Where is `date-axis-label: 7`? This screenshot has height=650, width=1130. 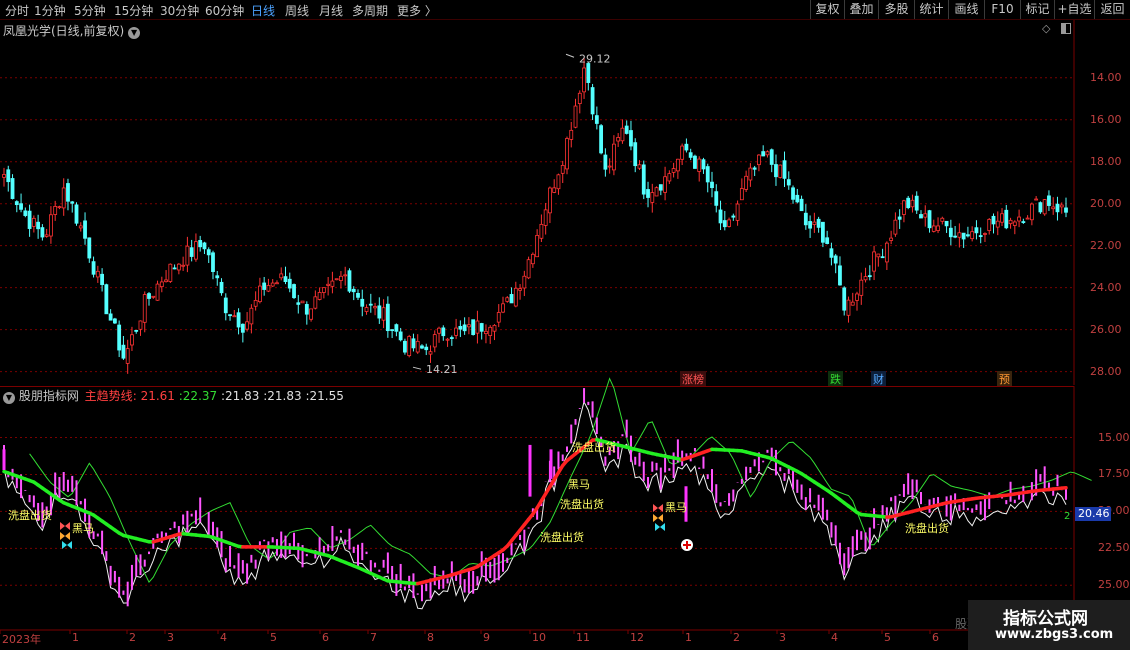
date-axis-label: 7 is located at coordinates (373, 637).